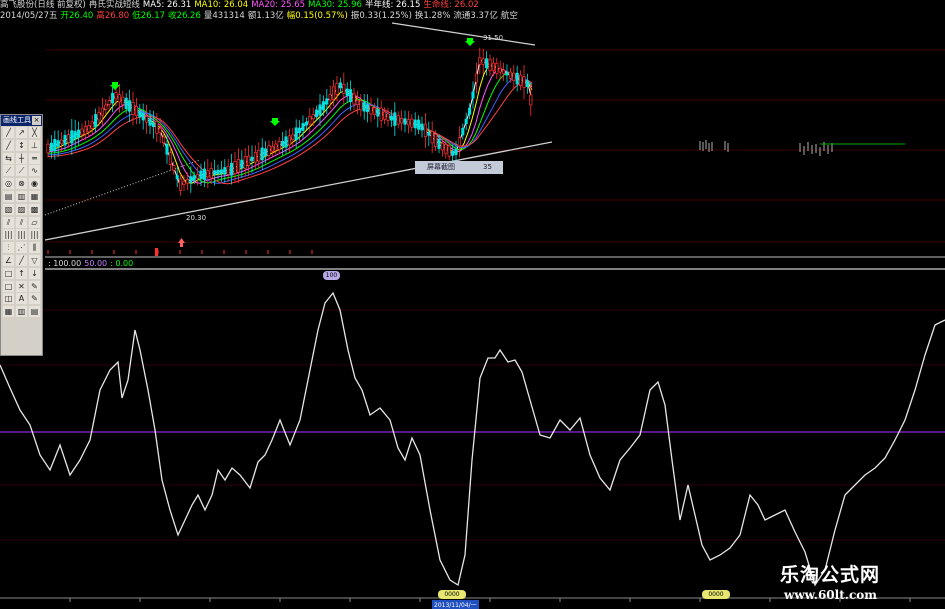 The image size is (945, 609). I want to click on drawing-tool-button-34: ↑, so click(21, 273).